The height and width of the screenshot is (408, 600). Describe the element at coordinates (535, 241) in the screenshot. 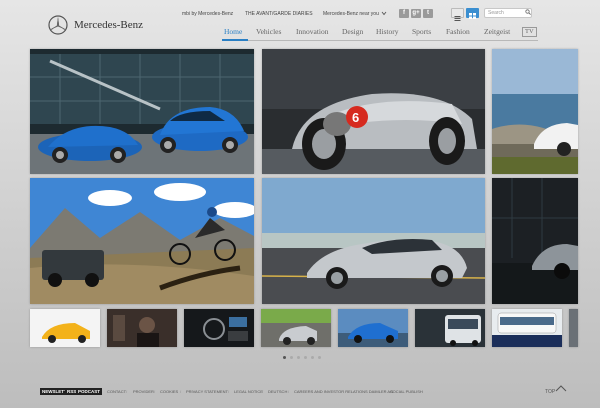

I see `tile-sl-night` at that location.